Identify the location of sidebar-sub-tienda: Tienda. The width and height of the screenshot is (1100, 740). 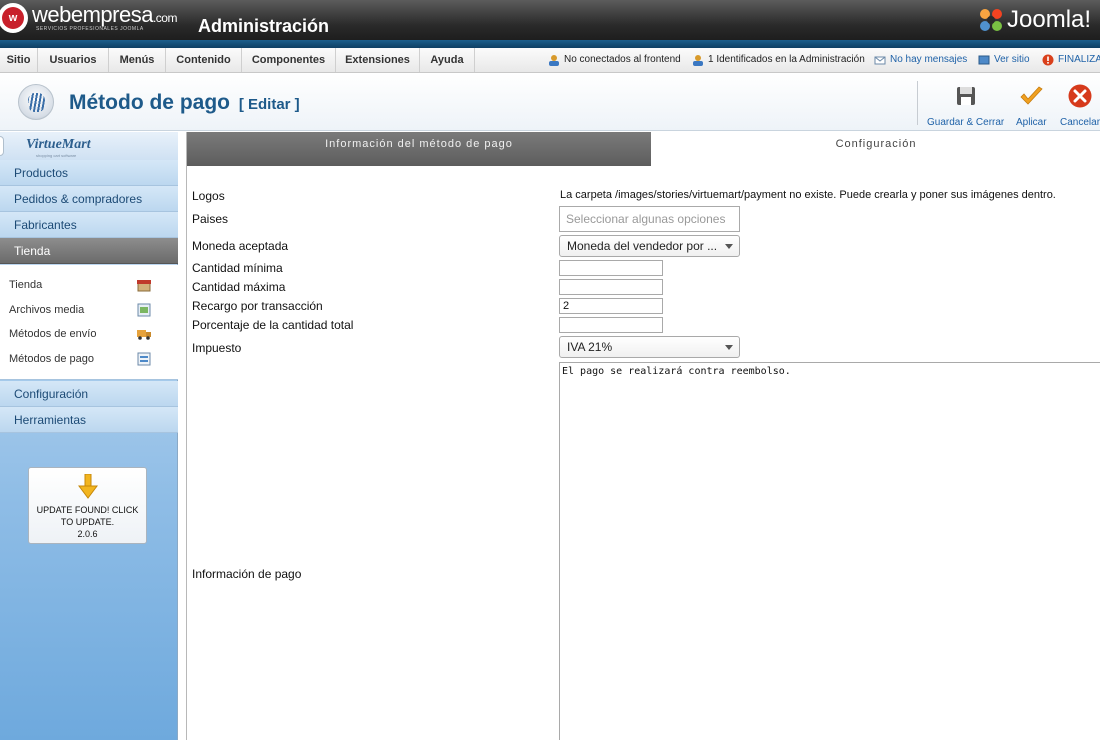
(25, 285).